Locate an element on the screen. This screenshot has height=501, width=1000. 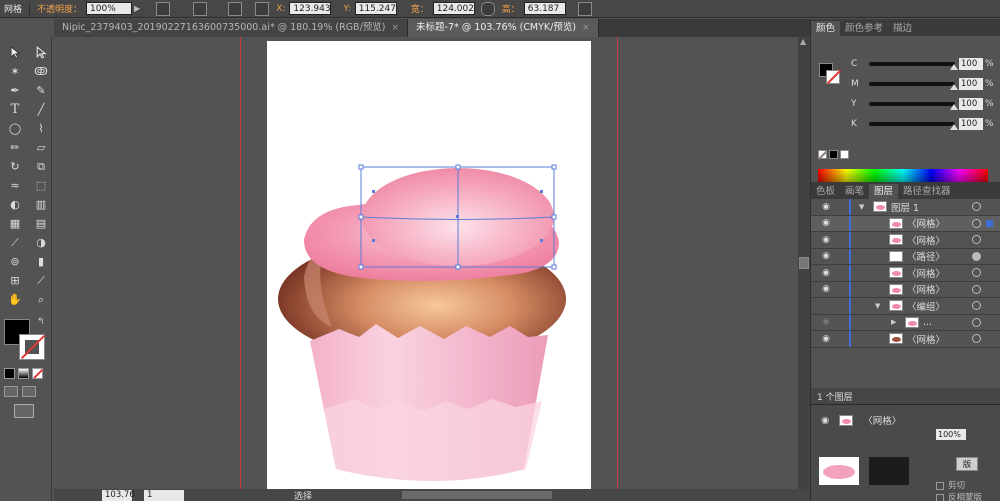
layer-row: ◉ 〈路径〉 is located at coordinates (905, 256).